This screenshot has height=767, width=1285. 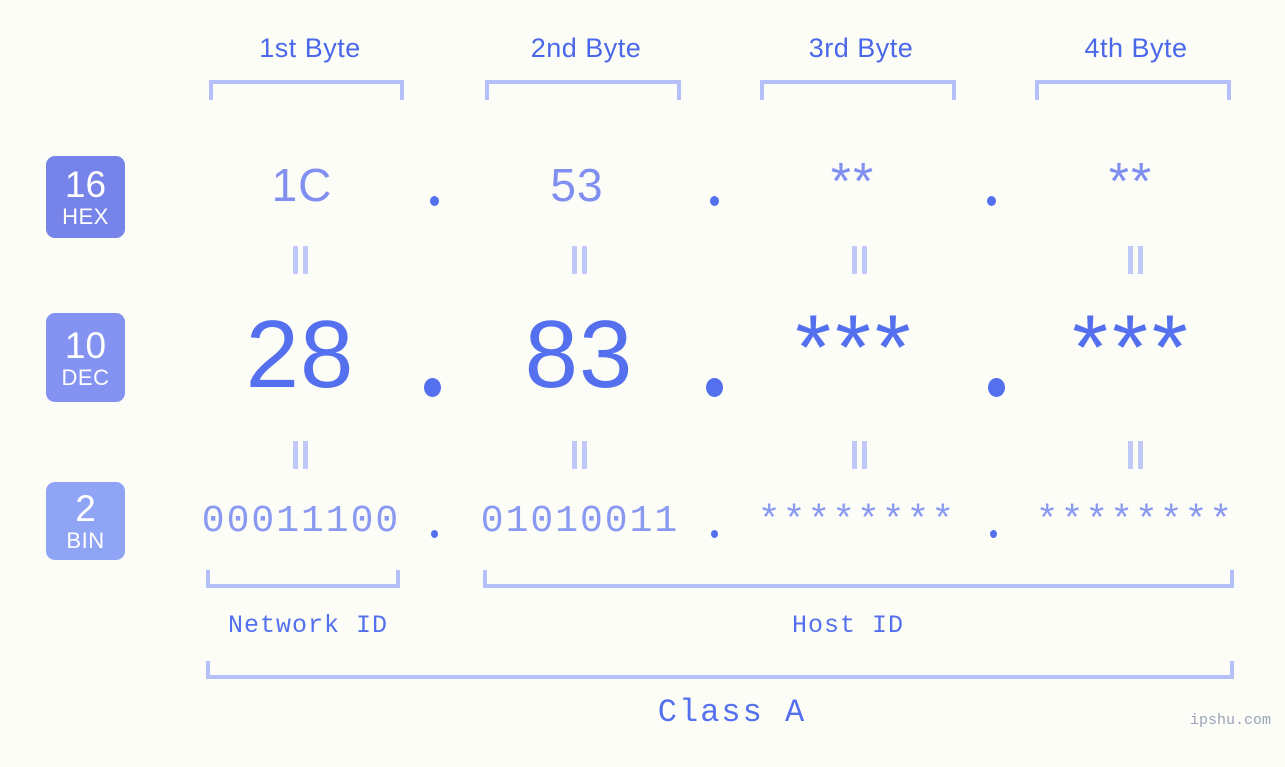 I want to click on bin-byte-4: ********, so click(x=1135, y=521).